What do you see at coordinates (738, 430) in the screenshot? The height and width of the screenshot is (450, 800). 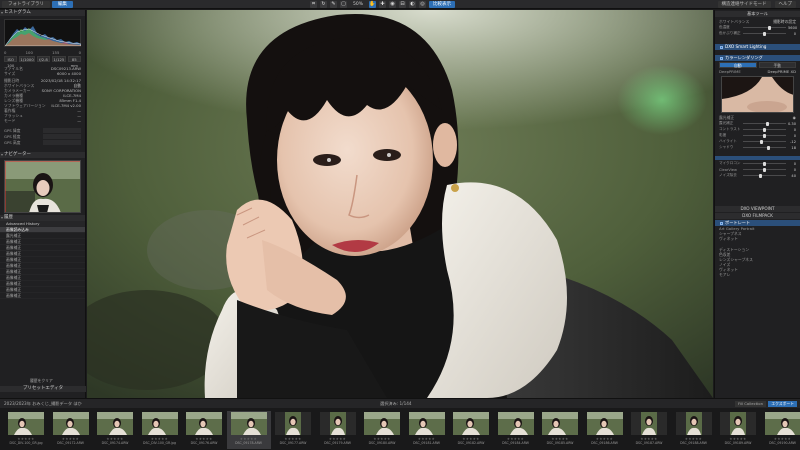 I see `filmstrip-thumbnail: ★★★★★ DSC_09189.ARW` at bounding box center [738, 430].